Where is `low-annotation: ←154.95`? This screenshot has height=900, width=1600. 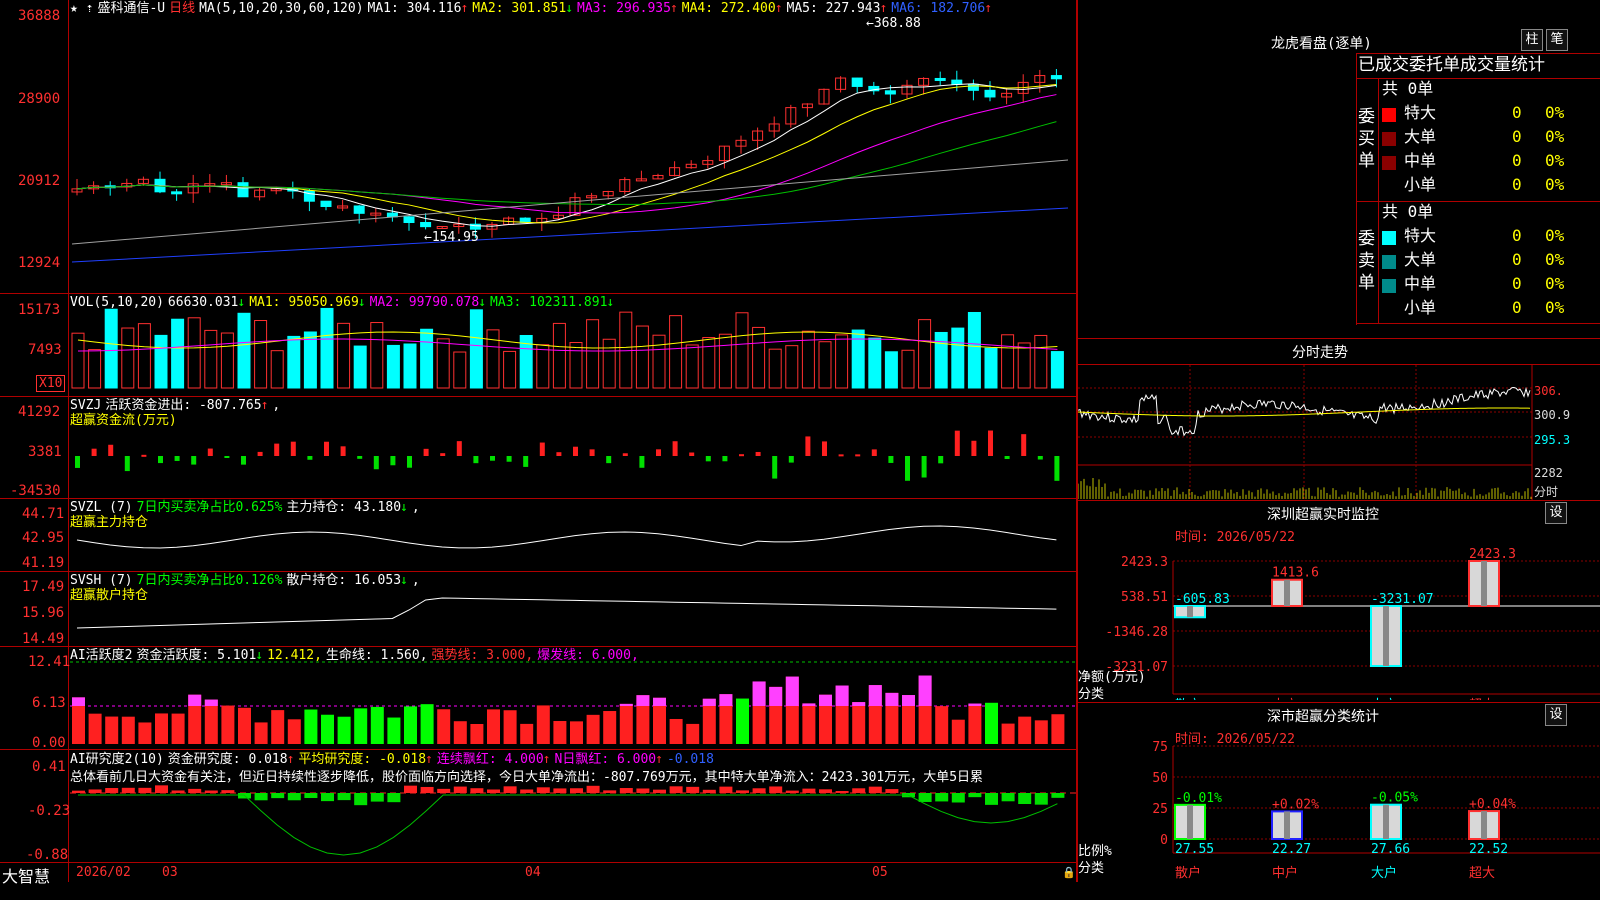
low-annotation: ←154.95 is located at coordinates (451, 237).